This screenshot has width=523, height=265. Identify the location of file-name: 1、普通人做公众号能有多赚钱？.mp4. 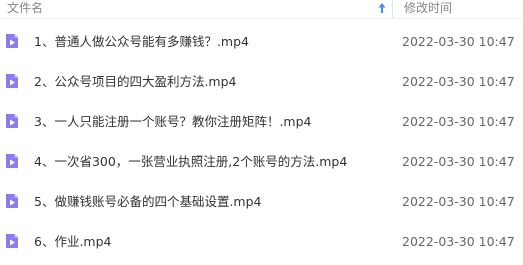
(141, 41).